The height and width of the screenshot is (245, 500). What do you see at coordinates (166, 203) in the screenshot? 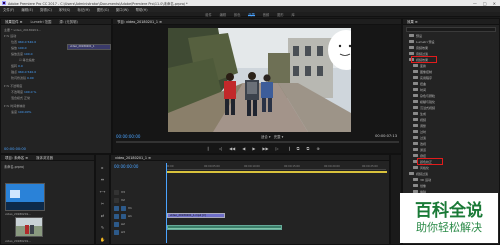
I see `playhead` at bounding box center [166, 203].